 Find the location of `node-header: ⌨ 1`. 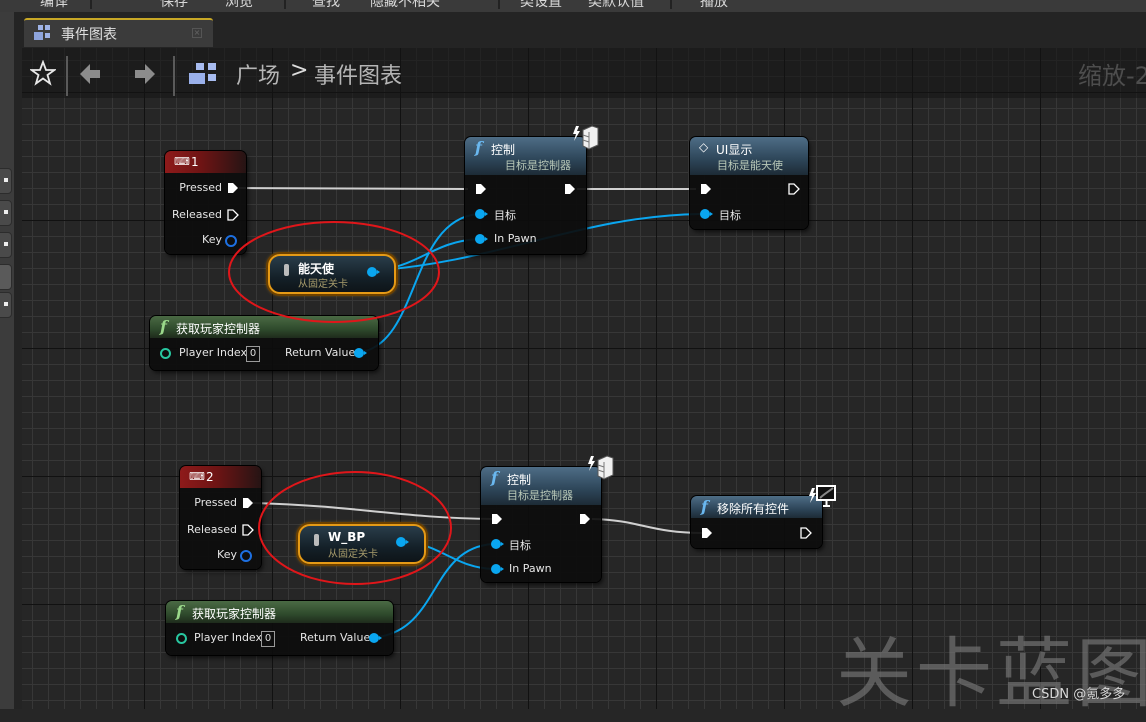

node-header: ⌨ 1 is located at coordinates (205, 162).